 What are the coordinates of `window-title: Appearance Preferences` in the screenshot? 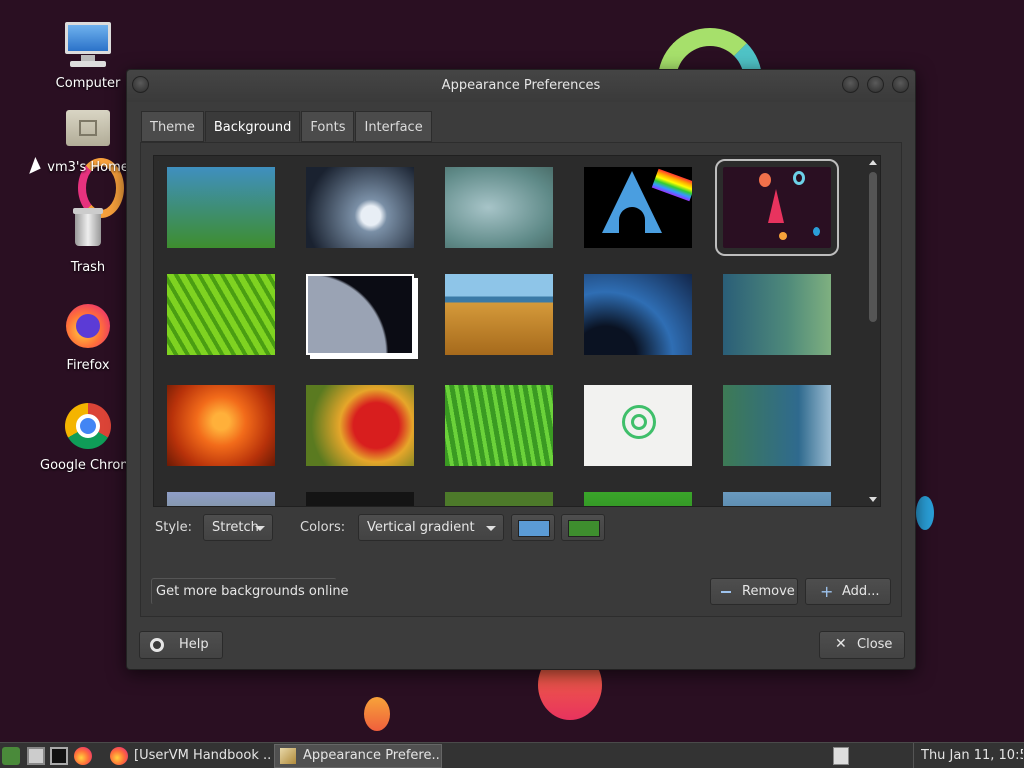 It's located at (521, 85).